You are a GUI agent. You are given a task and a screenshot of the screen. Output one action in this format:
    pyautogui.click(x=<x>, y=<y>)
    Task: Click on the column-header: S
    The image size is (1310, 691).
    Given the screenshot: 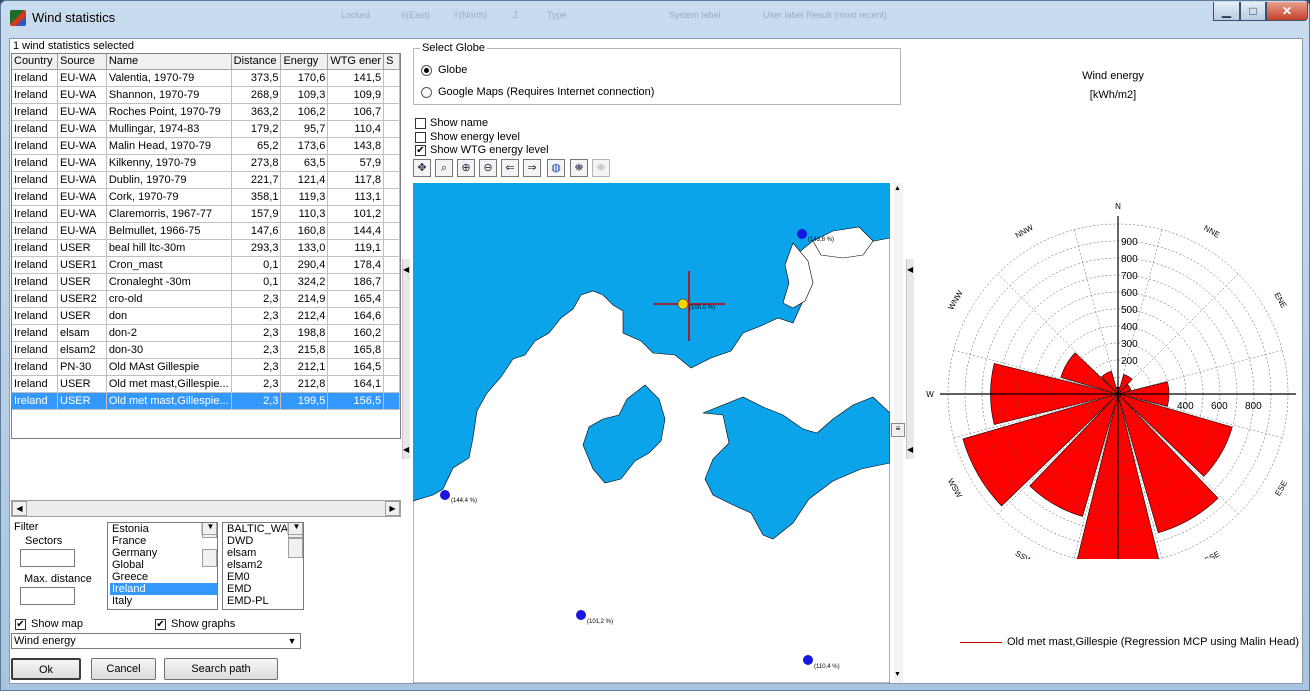 What is the action you would take?
    pyautogui.click(x=391, y=62)
    